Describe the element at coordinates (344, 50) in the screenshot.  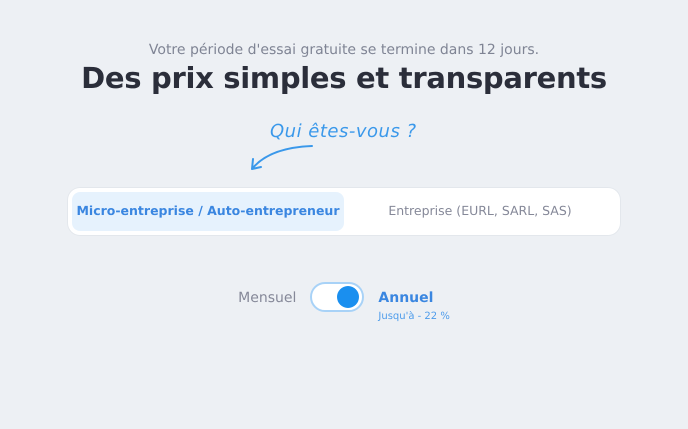
I see `trial-notice: Votre période d'essai gratuite se termine dans 12 jours.` at that location.